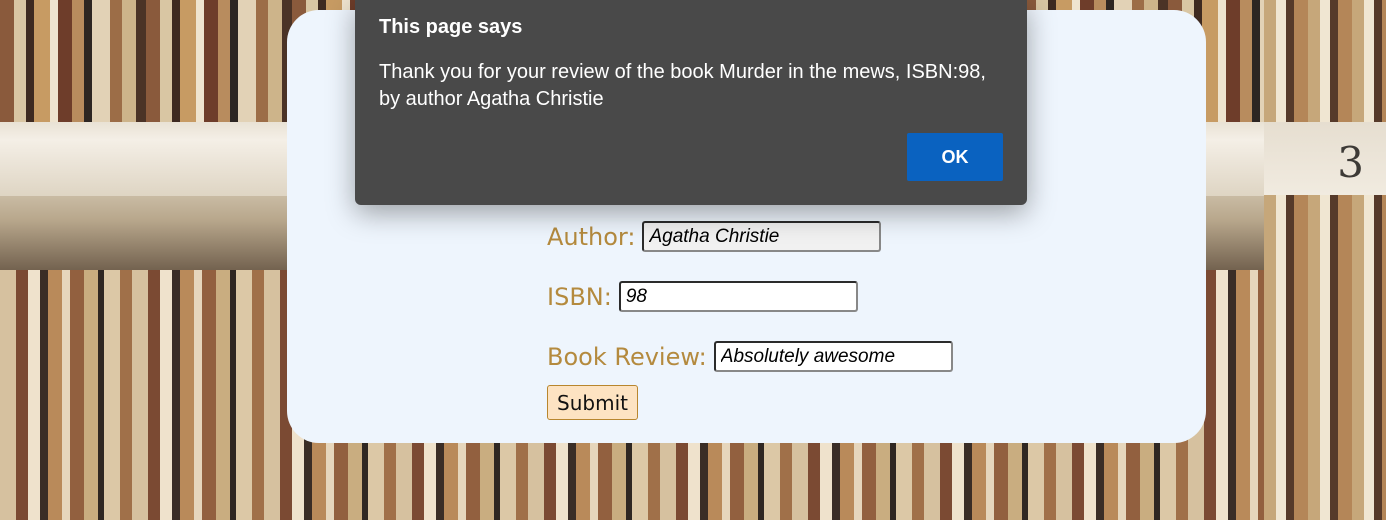 The image size is (1386, 520). I want to click on ok-button: OK, so click(955, 157).